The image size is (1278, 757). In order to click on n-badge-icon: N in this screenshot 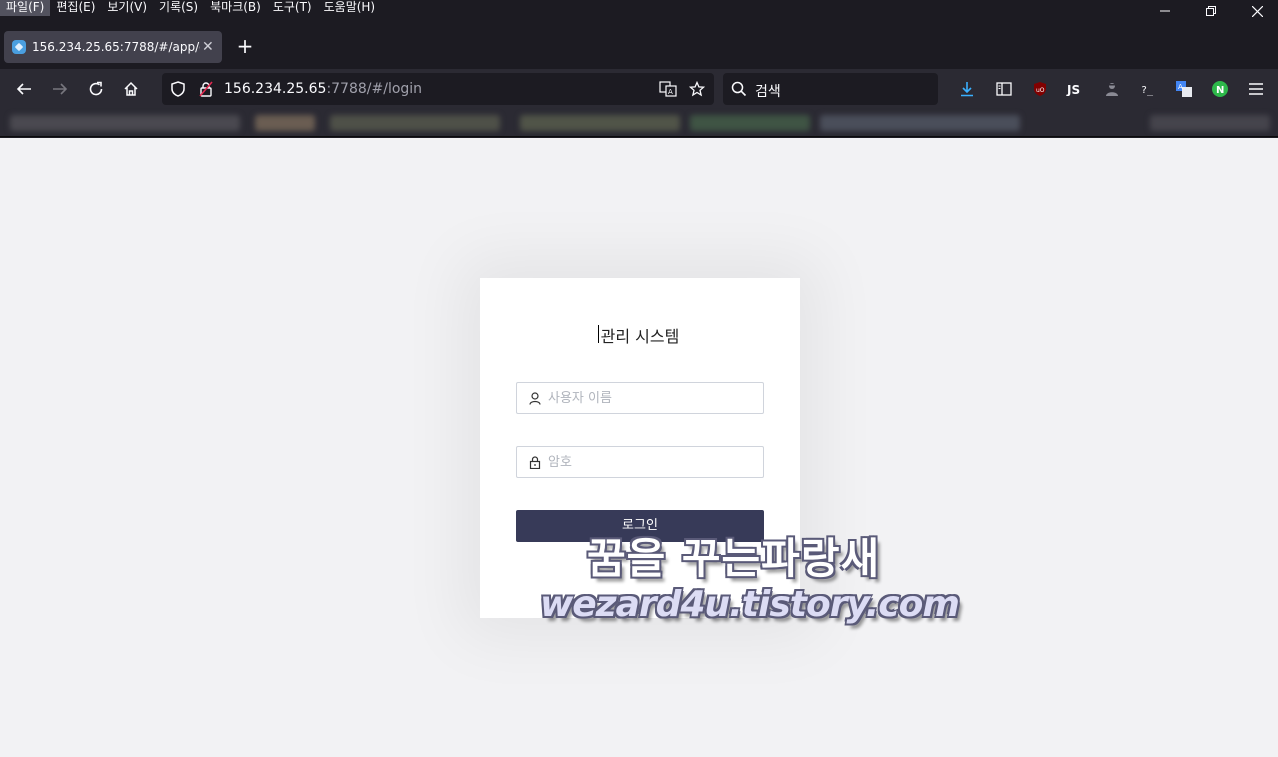, I will do `click(1220, 89)`.